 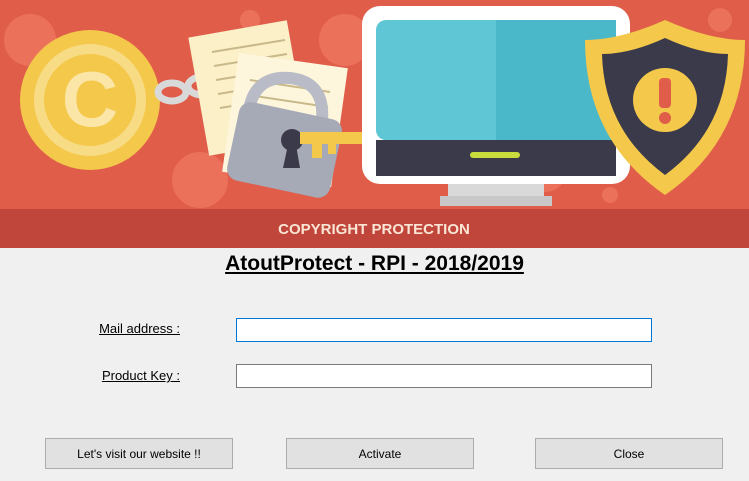 What do you see at coordinates (139, 453) in the screenshot?
I see `visit-website-button: Let's visit our website !!` at bounding box center [139, 453].